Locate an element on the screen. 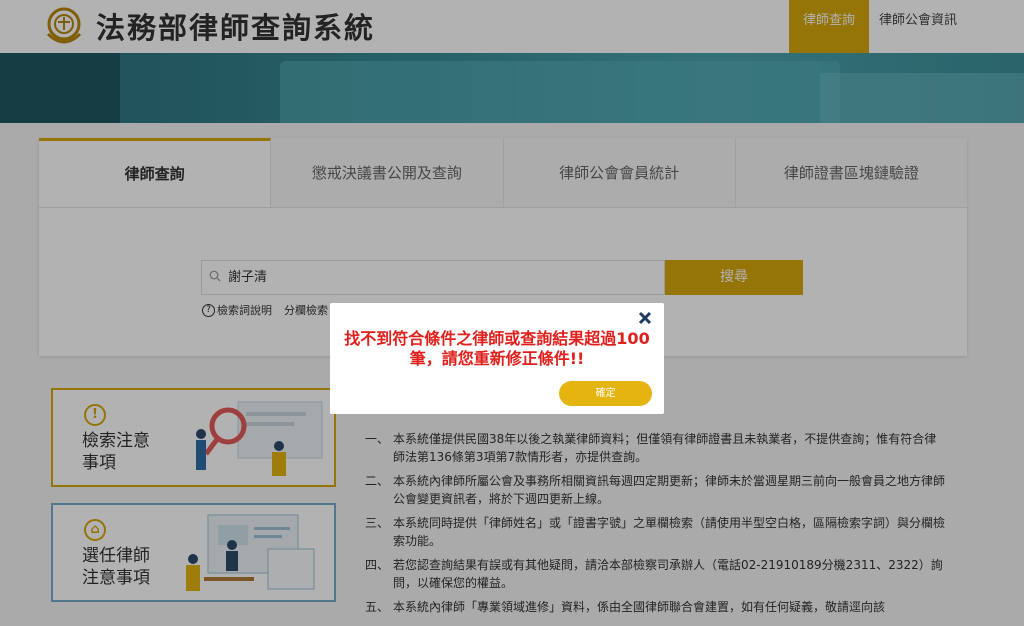  confirm-button: 確定 is located at coordinates (605, 393).